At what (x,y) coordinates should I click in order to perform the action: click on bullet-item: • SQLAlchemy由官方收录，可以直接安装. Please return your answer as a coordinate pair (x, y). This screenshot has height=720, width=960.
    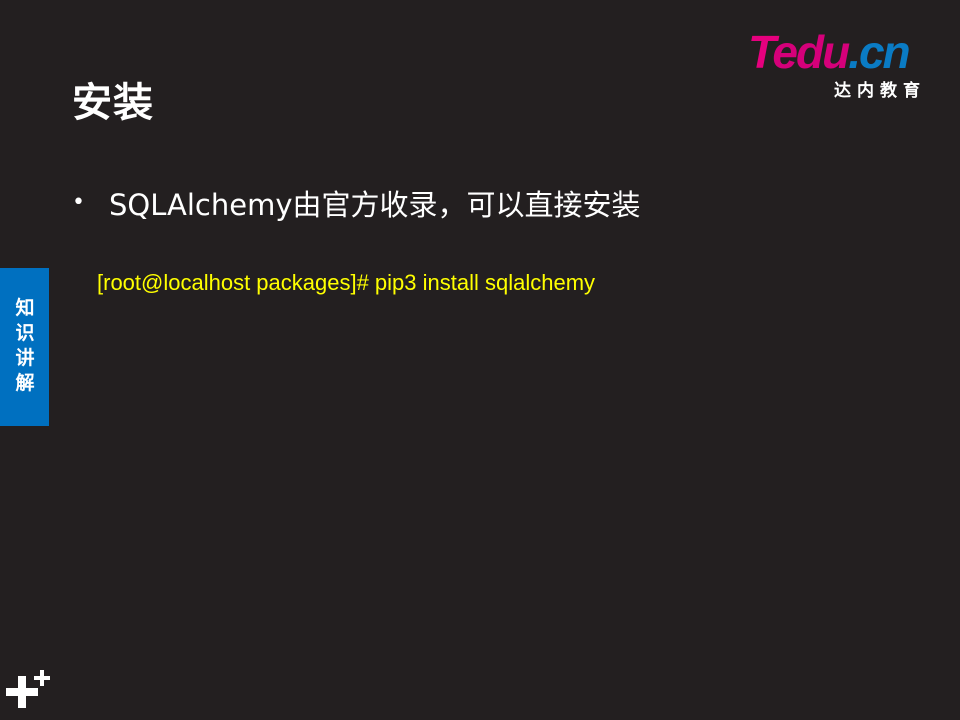
    Looking at the image, I should click on (356, 203).